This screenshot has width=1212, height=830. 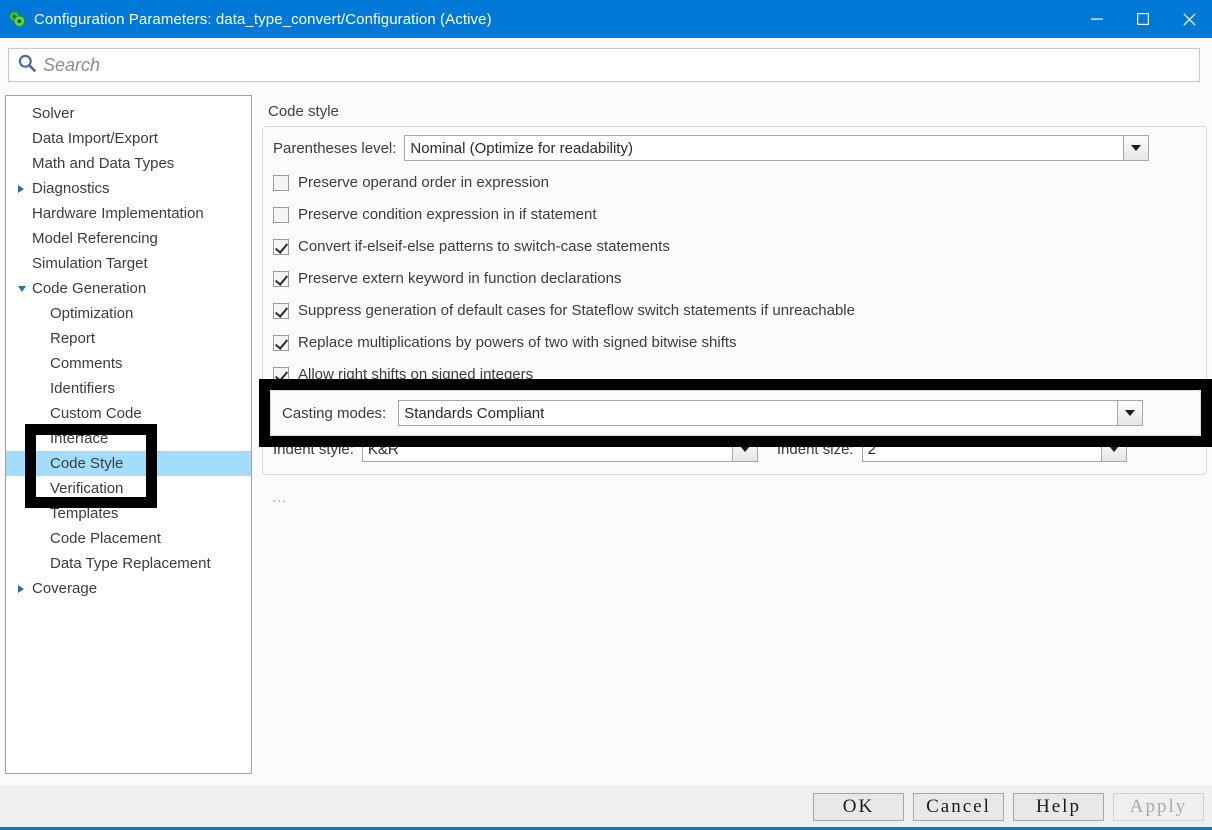 I want to click on indent-size-dropdown: 2, so click(x=994, y=449).